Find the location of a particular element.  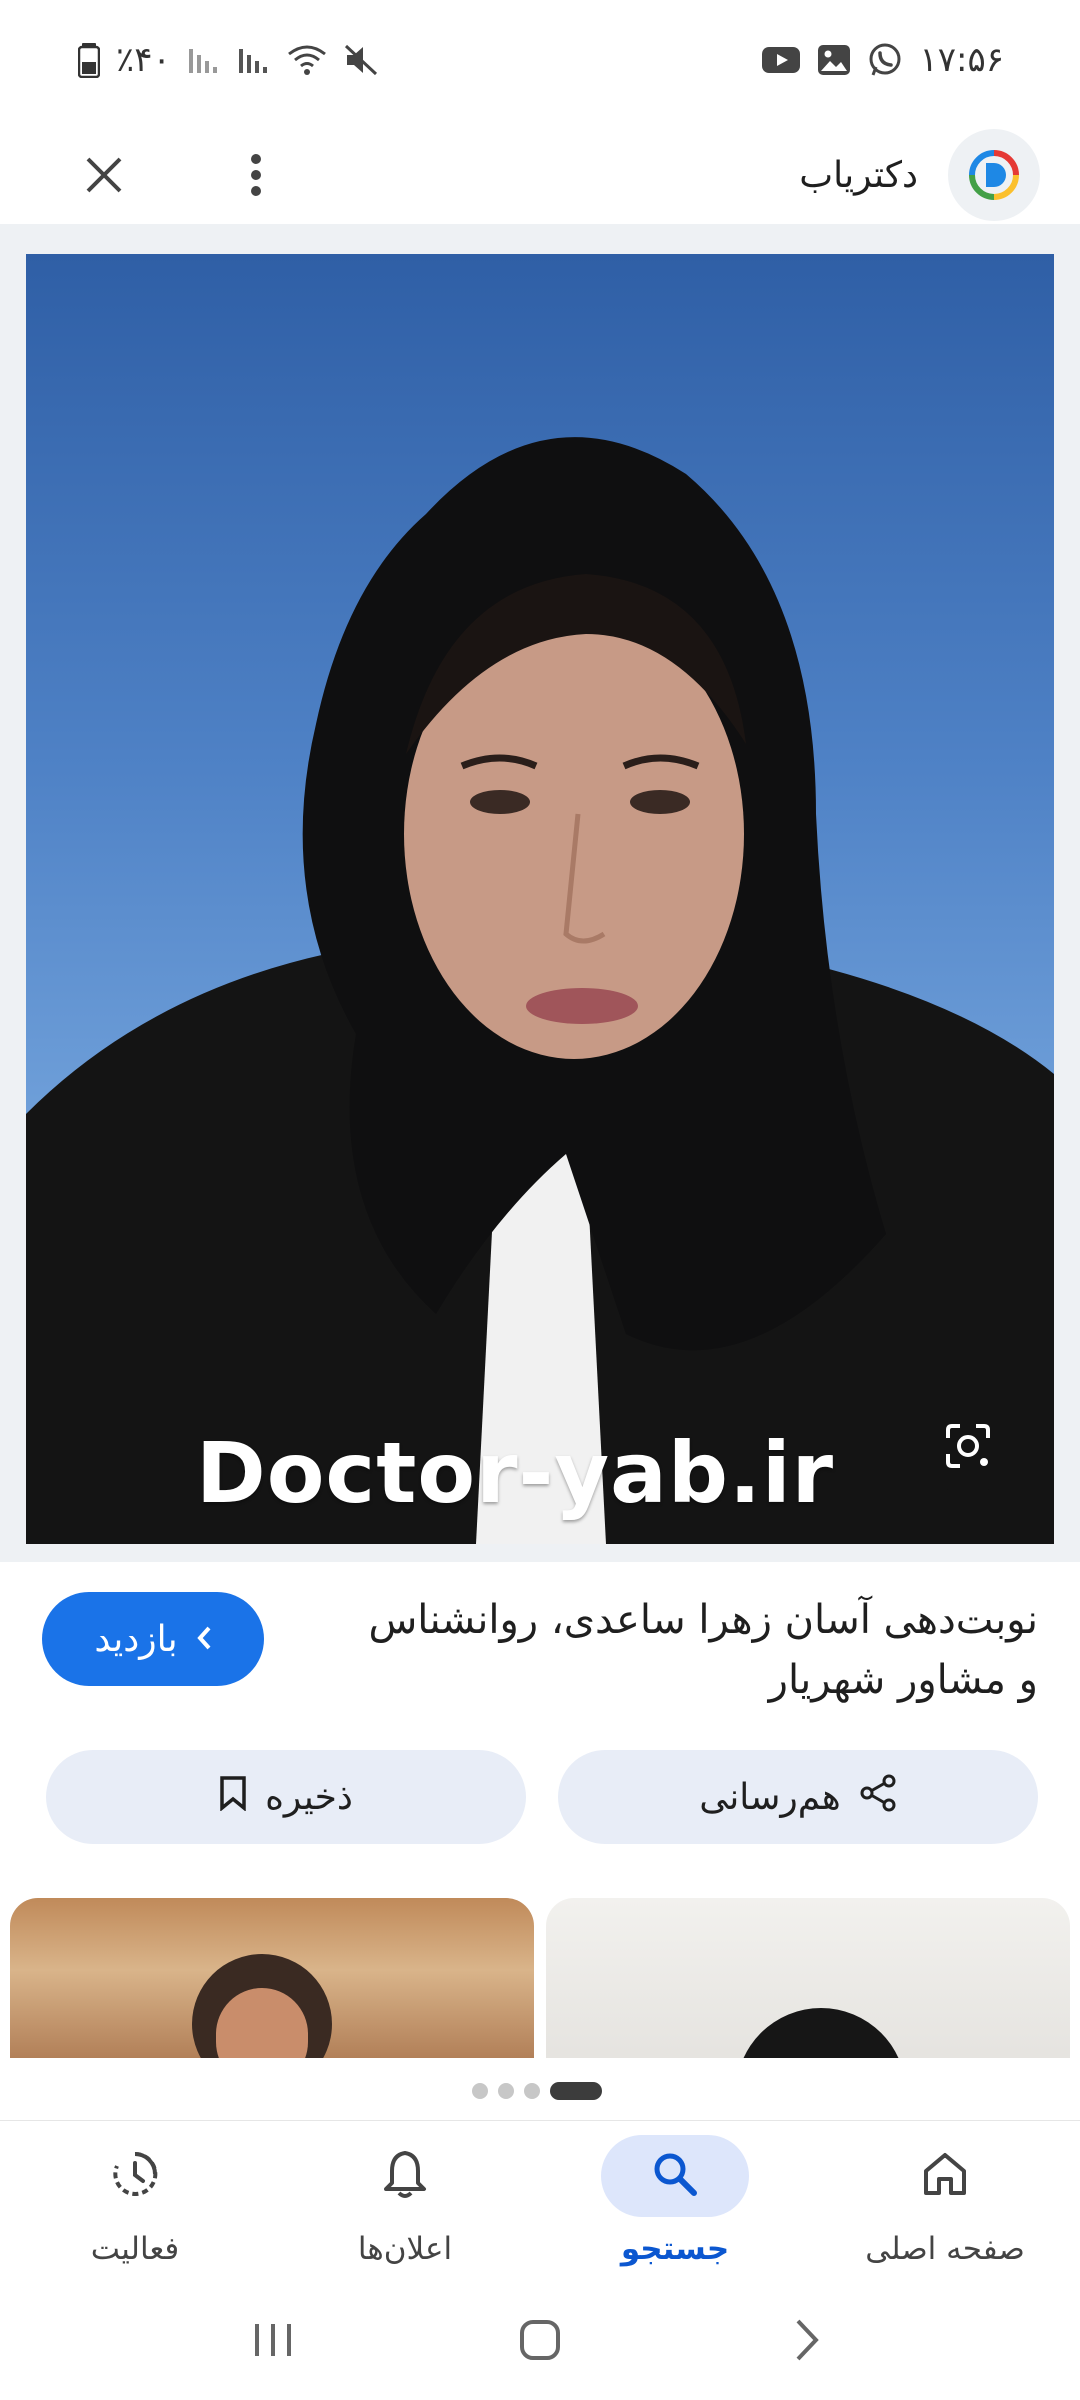

status-right: ۱۷:۵۶ is located at coordinates (882, 60).